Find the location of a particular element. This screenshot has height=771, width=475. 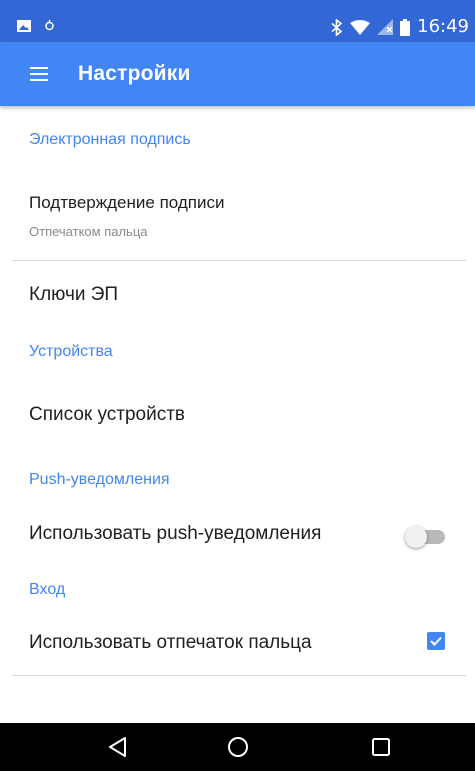

image-icon is located at coordinates (24, 26).